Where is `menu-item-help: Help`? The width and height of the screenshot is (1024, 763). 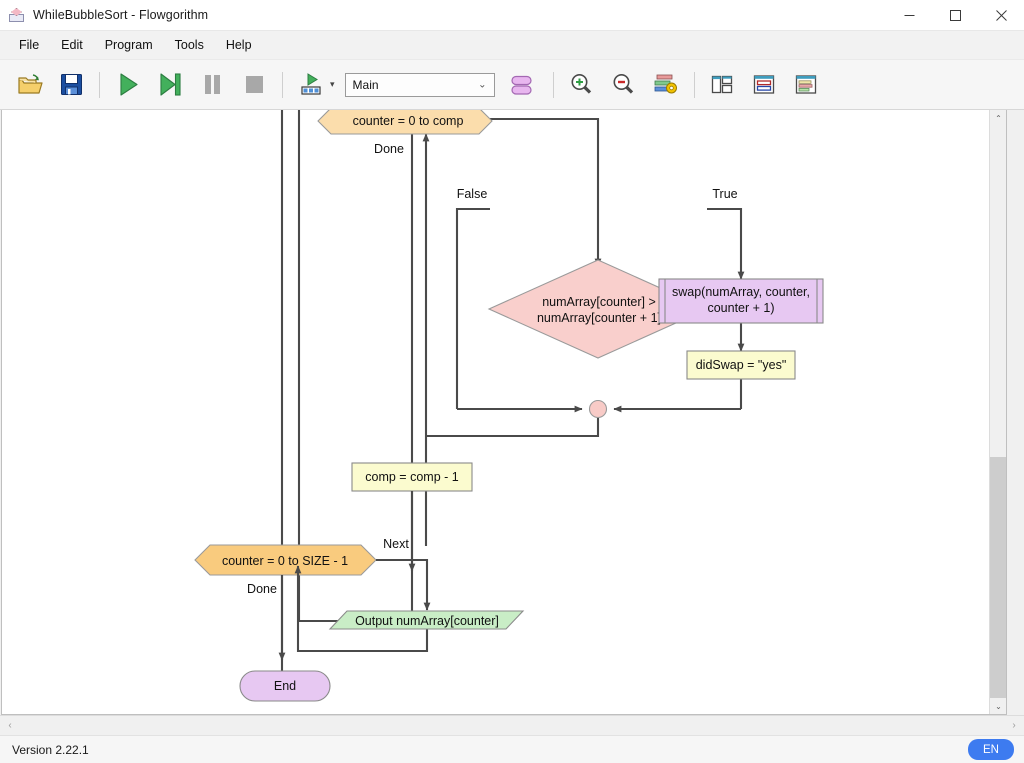 menu-item-help: Help is located at coordinates (239, 45).